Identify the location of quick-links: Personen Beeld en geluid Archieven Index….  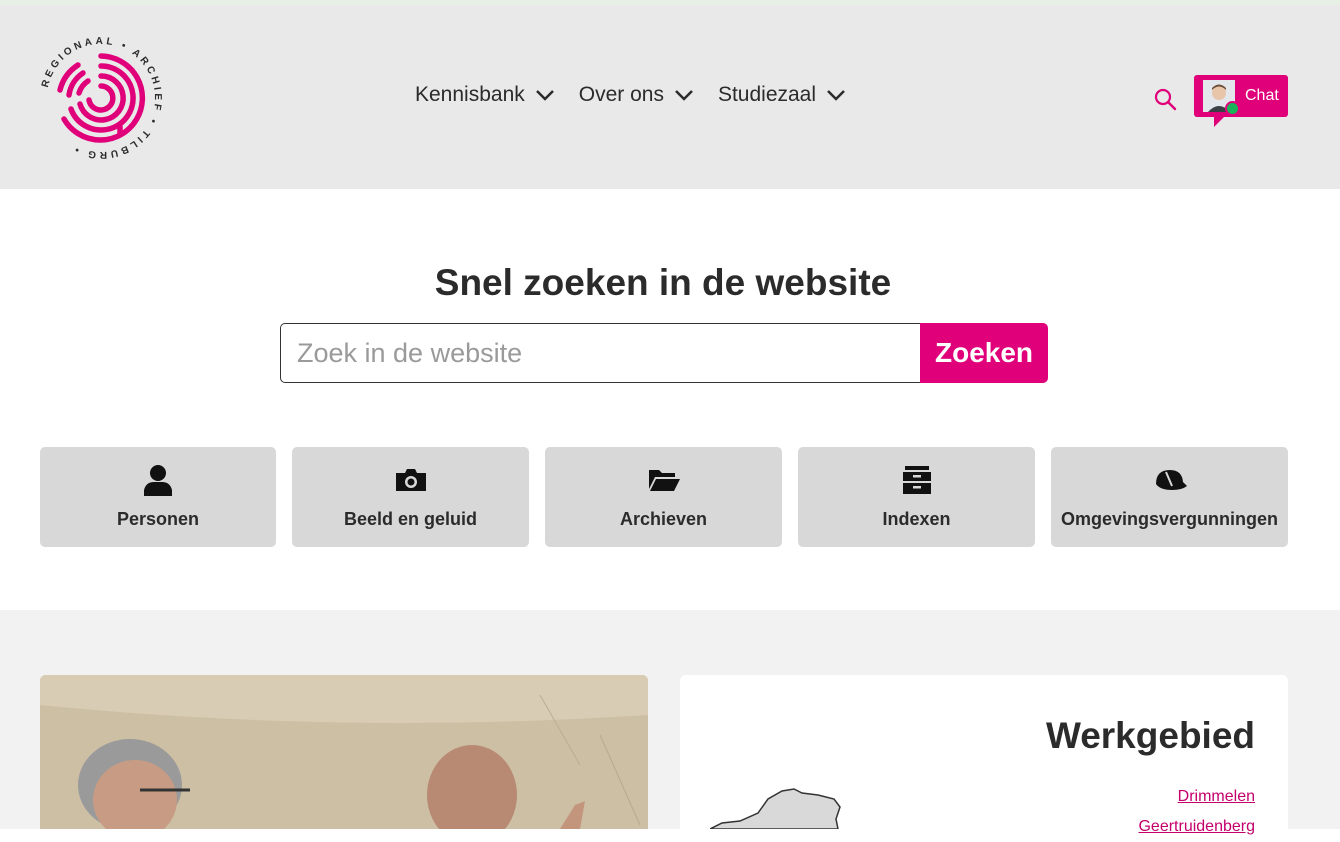
(664, 497).